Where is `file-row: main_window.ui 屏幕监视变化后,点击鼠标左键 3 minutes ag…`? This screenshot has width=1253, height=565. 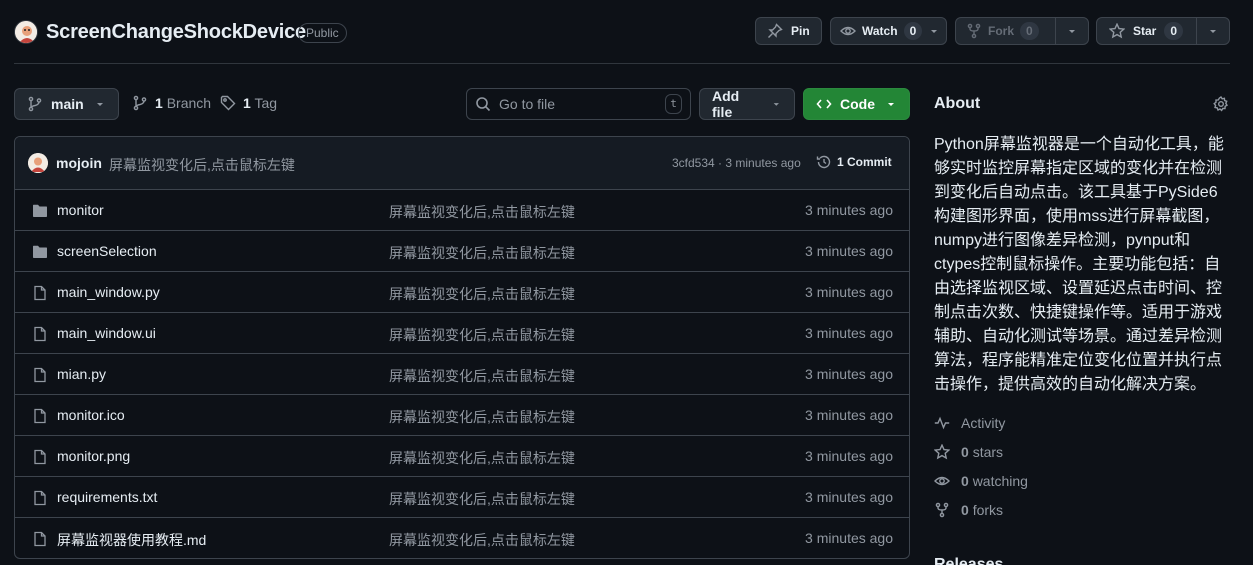 file-row: main_window.ui 屏幕监视变化后,点击鼠标左键 3 minutes ag… is located at coordinates (462, 333).